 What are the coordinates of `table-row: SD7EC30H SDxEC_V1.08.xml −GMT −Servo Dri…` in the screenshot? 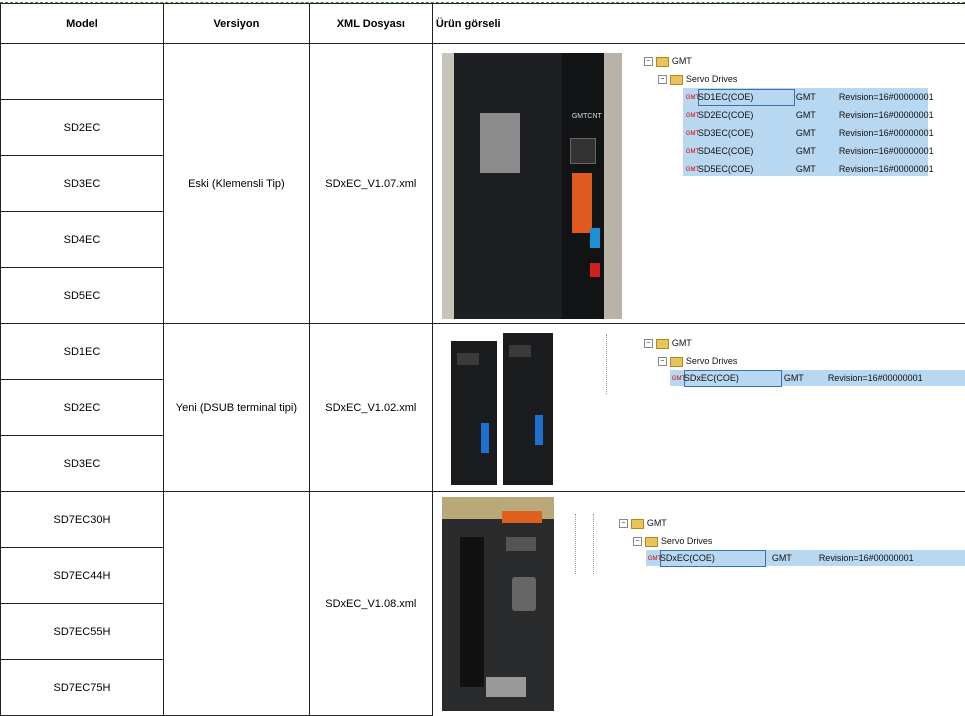 It's located at (483, 520).